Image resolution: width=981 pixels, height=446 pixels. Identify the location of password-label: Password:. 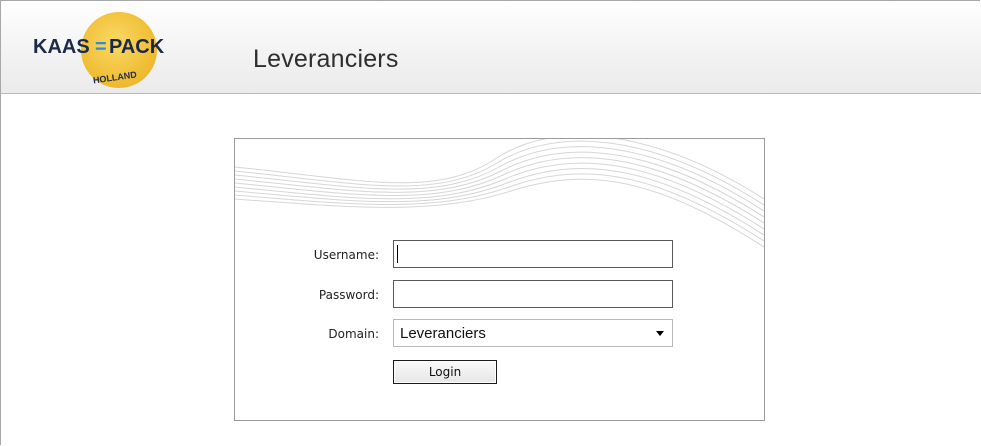
(348, 295).